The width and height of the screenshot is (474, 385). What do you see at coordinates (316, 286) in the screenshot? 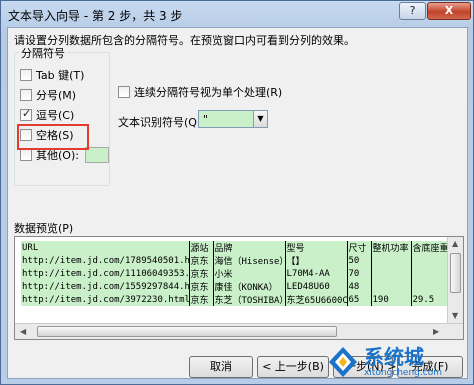
I see `table-cell: LED48U60` at bounding box center [316, 286].